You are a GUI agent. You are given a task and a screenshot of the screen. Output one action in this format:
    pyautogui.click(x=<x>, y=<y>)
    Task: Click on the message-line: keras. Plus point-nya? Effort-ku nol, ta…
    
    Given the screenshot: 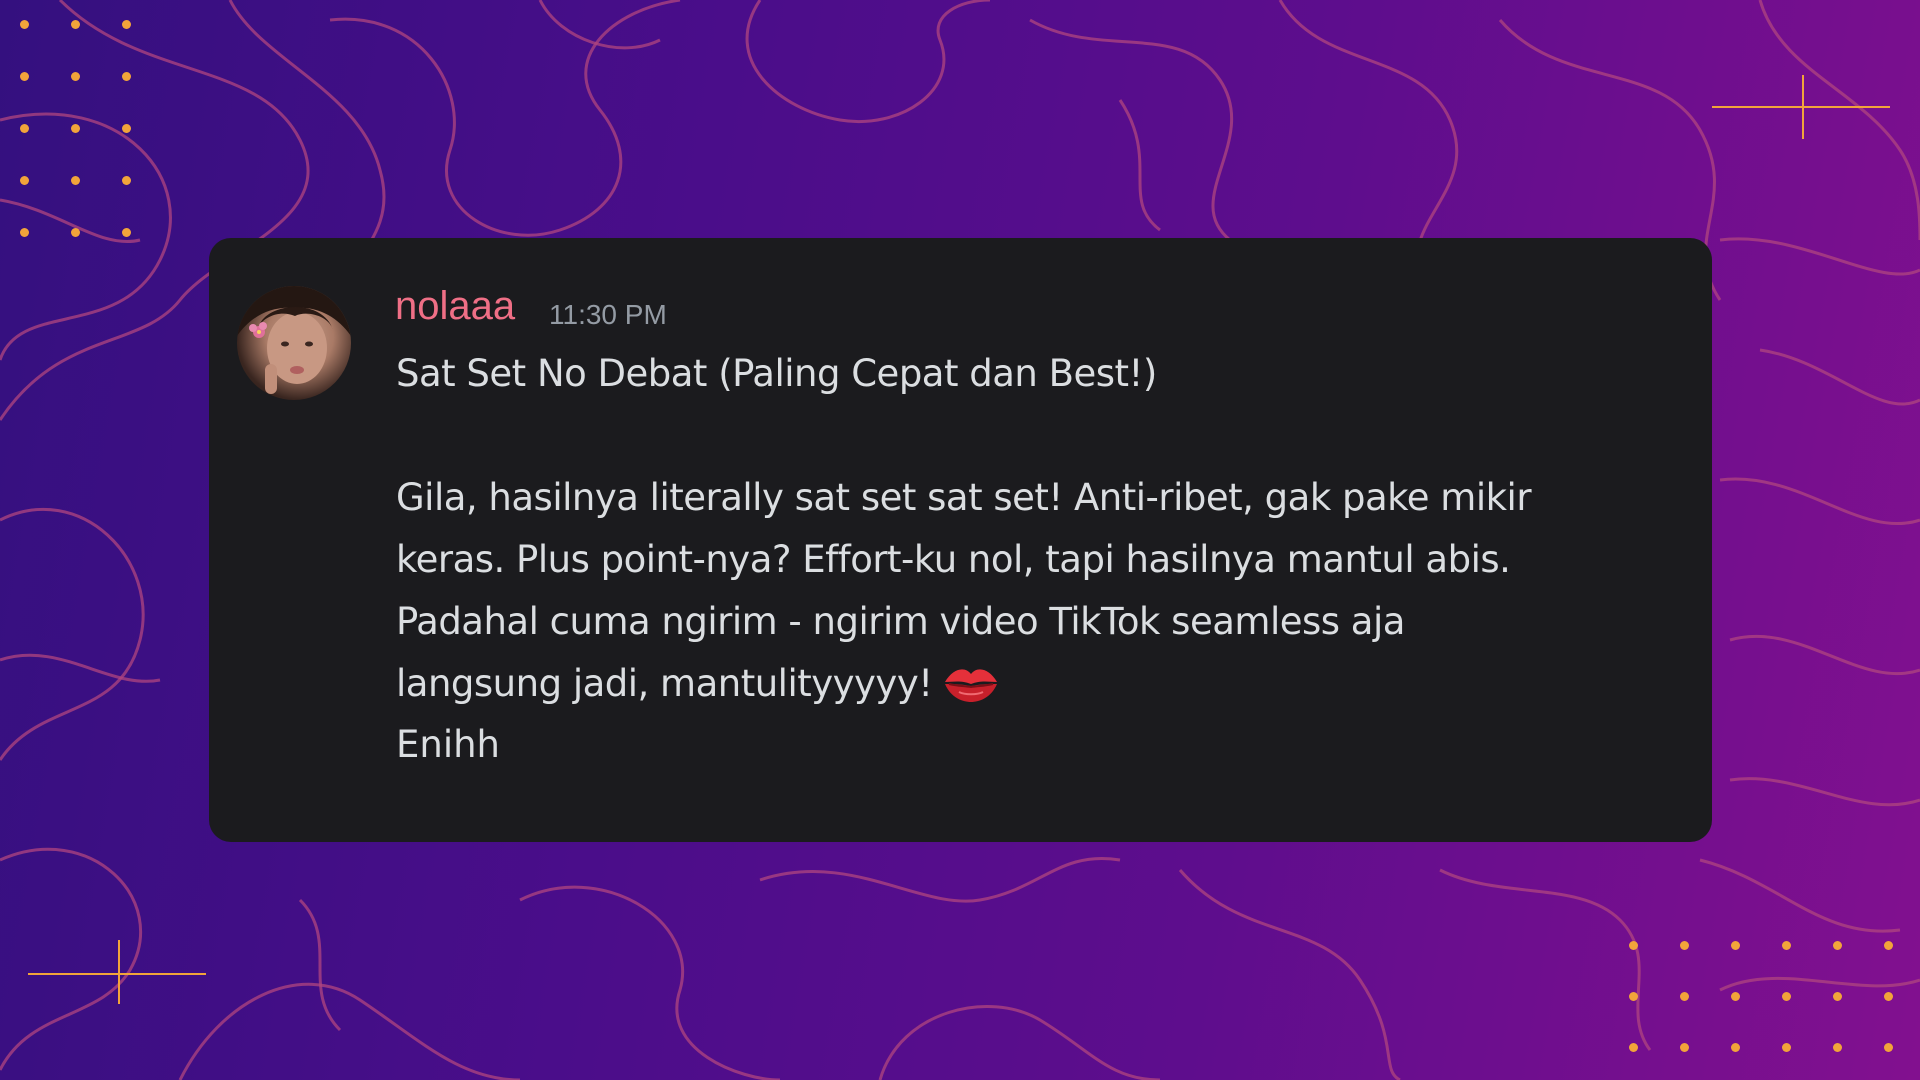 What is the action you would take?
    pyautogui.click(x=953, y=559)
    